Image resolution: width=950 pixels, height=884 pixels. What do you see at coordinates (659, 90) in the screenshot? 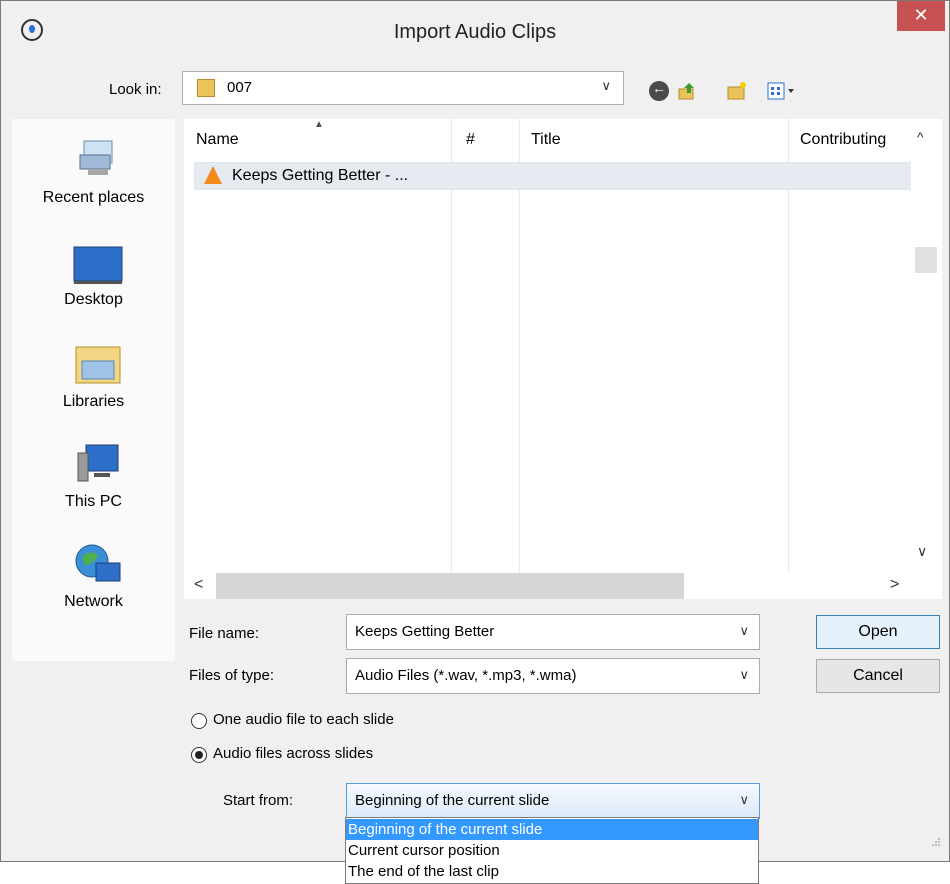
I see `back-icon` at bounding box center [659, 90].